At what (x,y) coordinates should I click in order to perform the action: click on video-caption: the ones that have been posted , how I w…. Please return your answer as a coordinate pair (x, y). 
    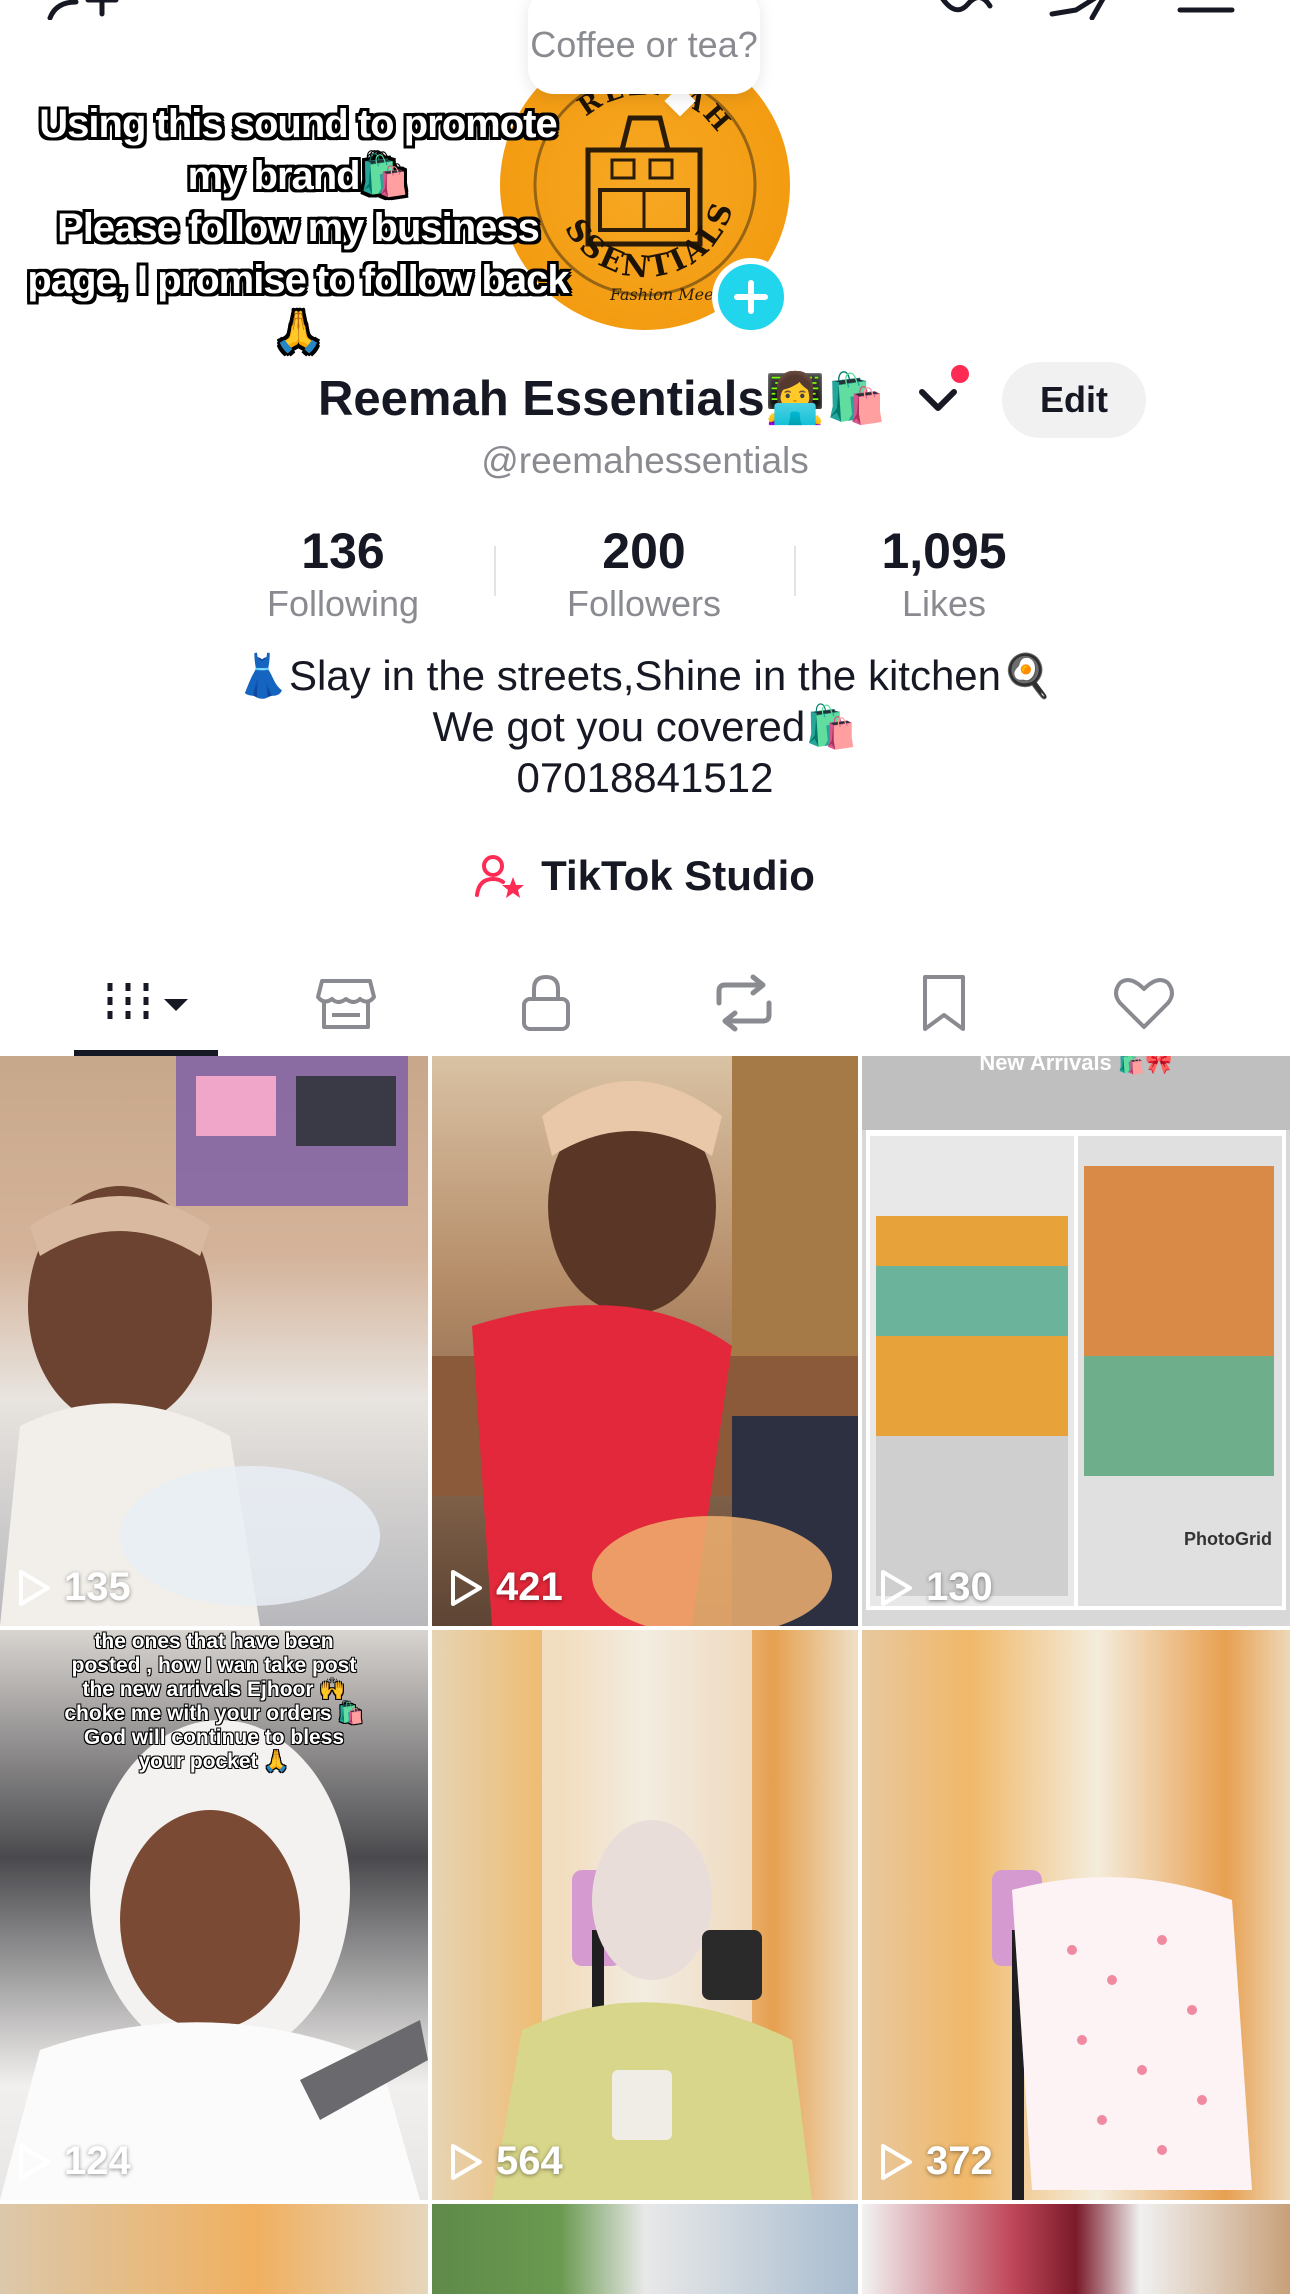
    Looking at the image, I should click on (214, 1701).